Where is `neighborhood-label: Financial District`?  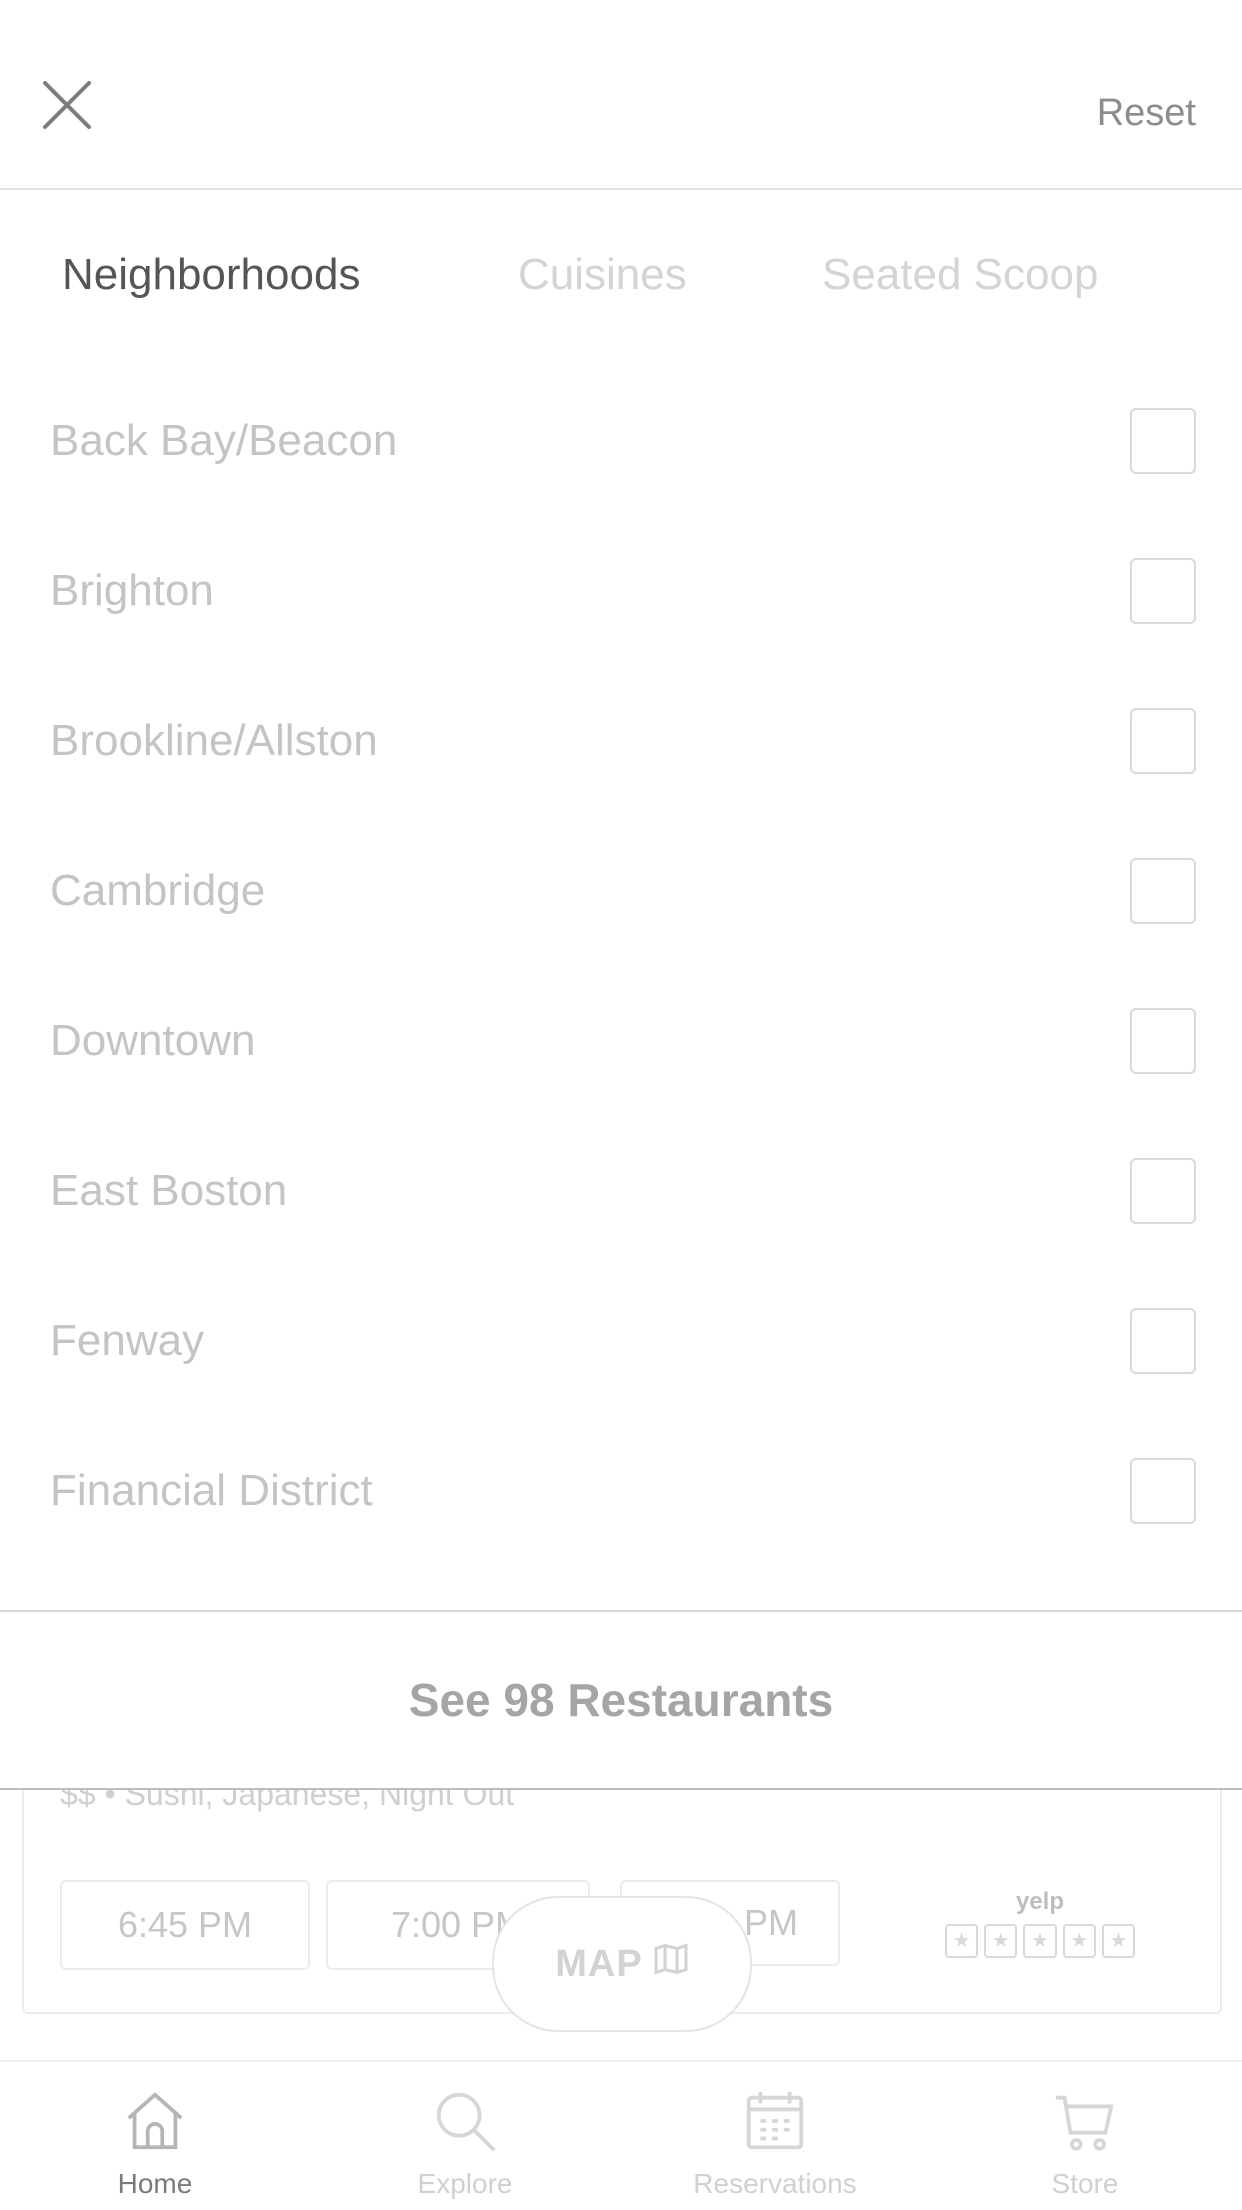 neighborhood-label: Financial District is located at coordinates (211, 1490).